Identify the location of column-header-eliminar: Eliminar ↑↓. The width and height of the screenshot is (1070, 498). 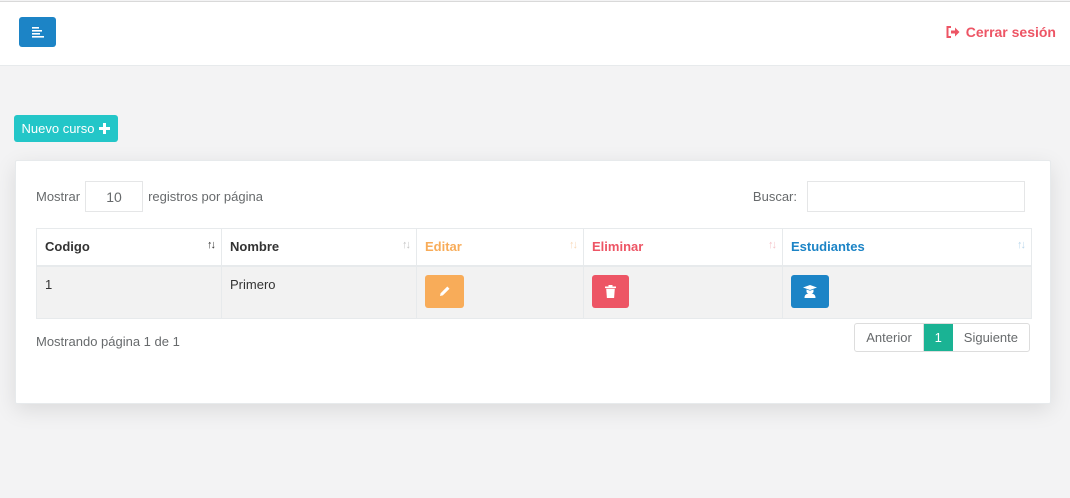
(683, 247).